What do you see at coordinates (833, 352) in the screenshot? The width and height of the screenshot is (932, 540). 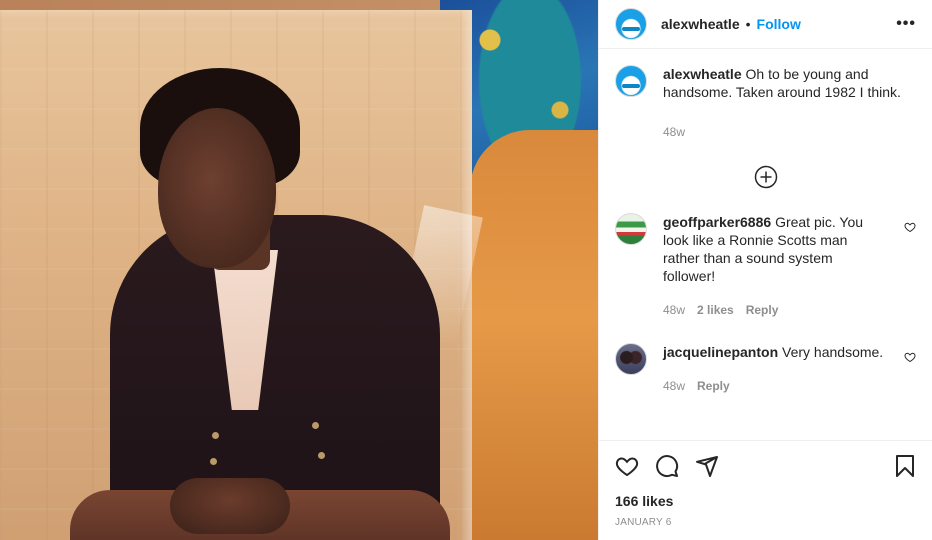 I see `comment-text: Very handsome.` at bounding box center [833, 352].